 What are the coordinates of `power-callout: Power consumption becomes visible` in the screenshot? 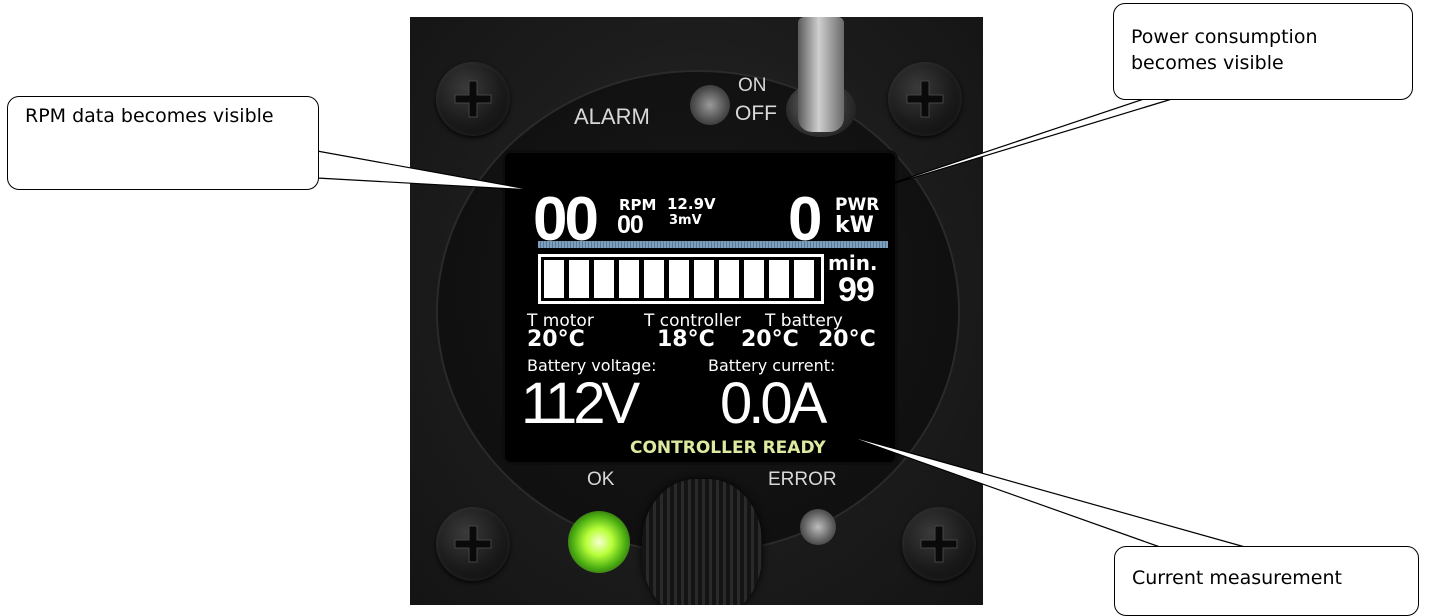 It's located at (1263, 51).